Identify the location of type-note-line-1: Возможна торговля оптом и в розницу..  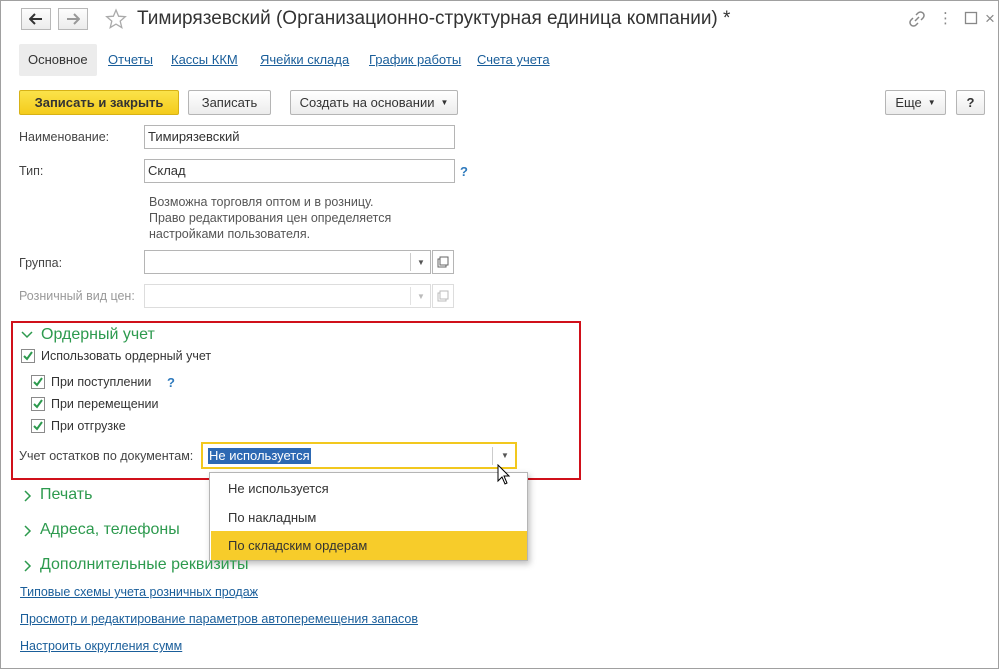
(261, 202).